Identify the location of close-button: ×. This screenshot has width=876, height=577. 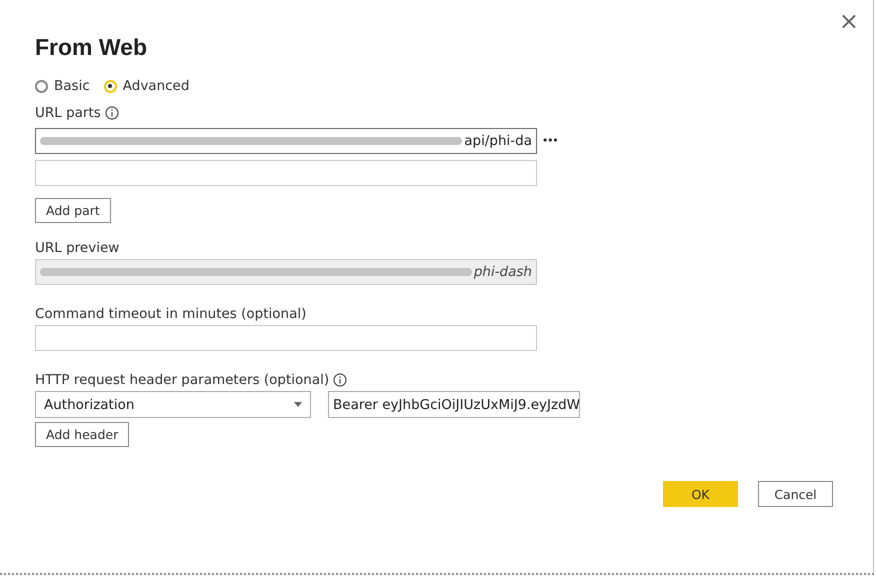
(848, 21).